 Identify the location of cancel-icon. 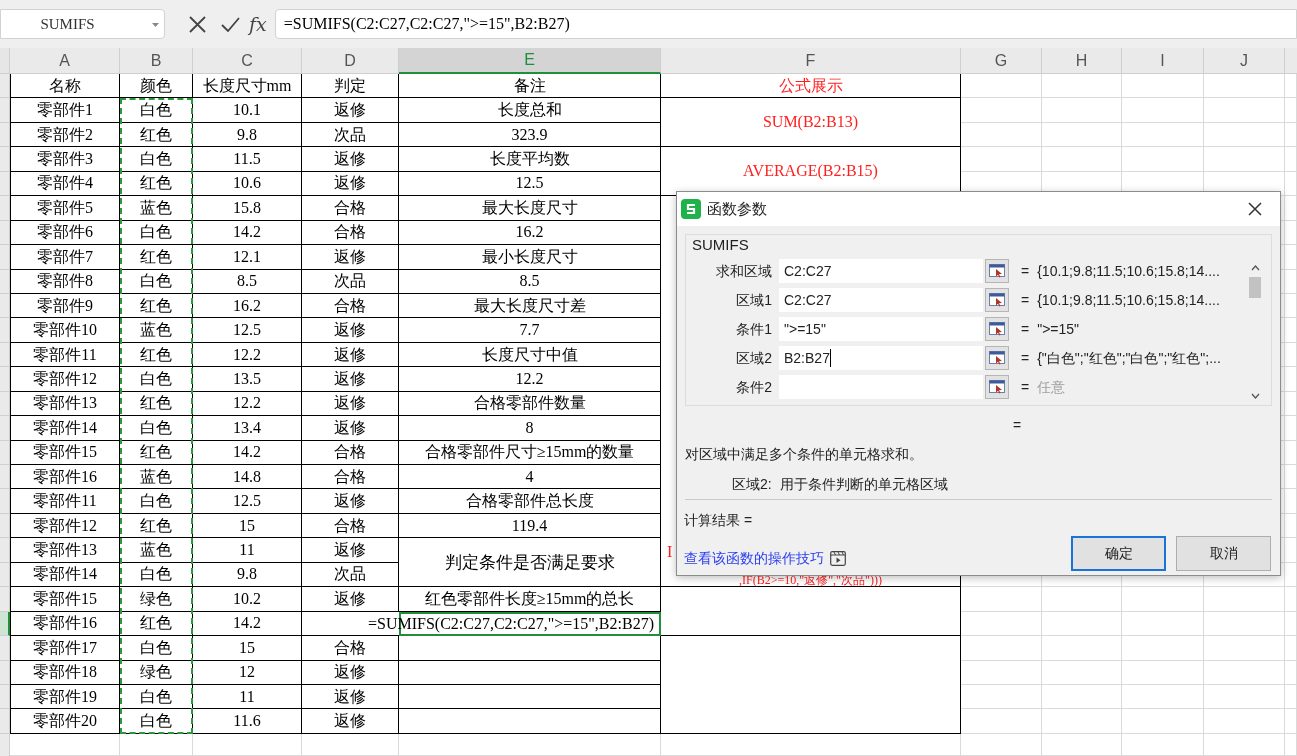
(197, 24).